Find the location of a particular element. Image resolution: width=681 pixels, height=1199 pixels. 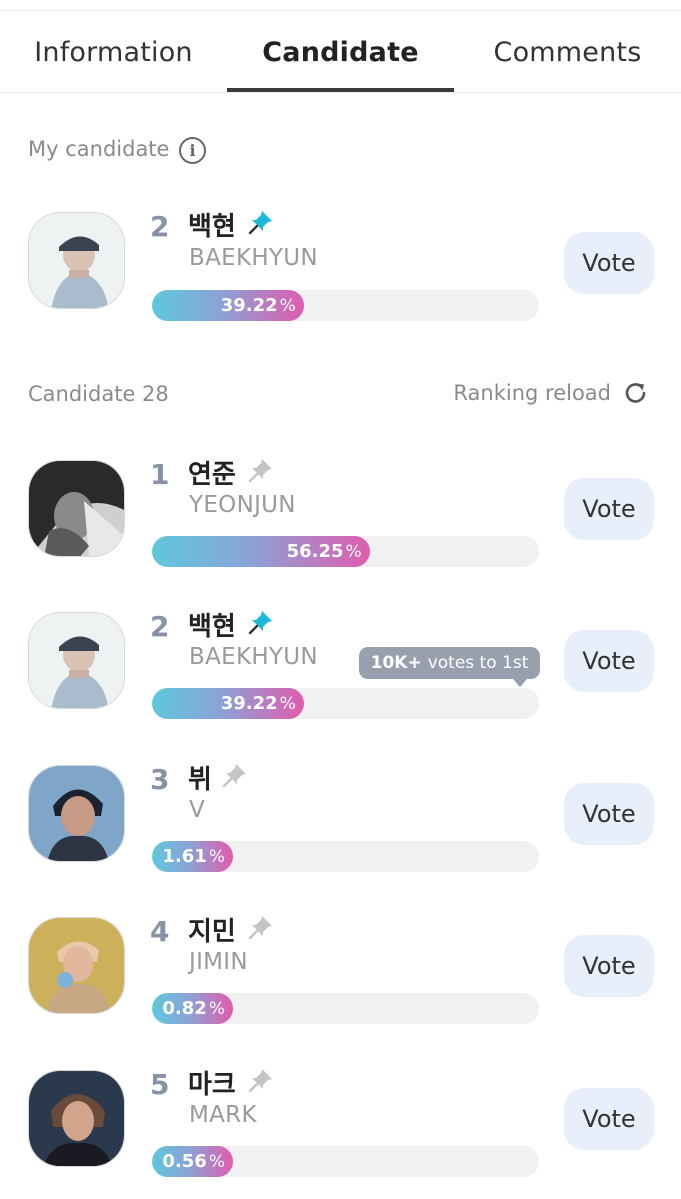

candidate-row: 5 마크 MARK 0.56% Vote is located at coordinates (340, 1127).